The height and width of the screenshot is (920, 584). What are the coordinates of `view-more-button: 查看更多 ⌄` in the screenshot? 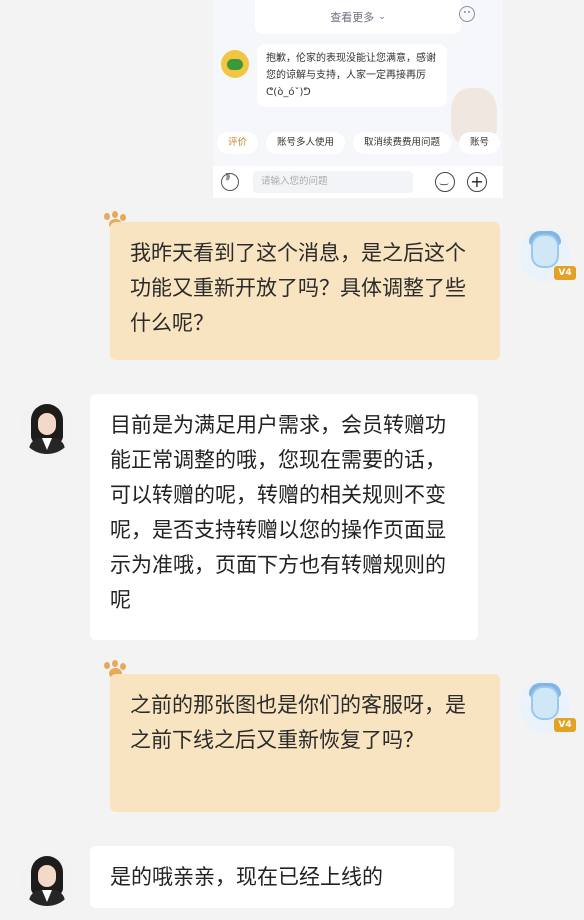 It's located at (358, 17).